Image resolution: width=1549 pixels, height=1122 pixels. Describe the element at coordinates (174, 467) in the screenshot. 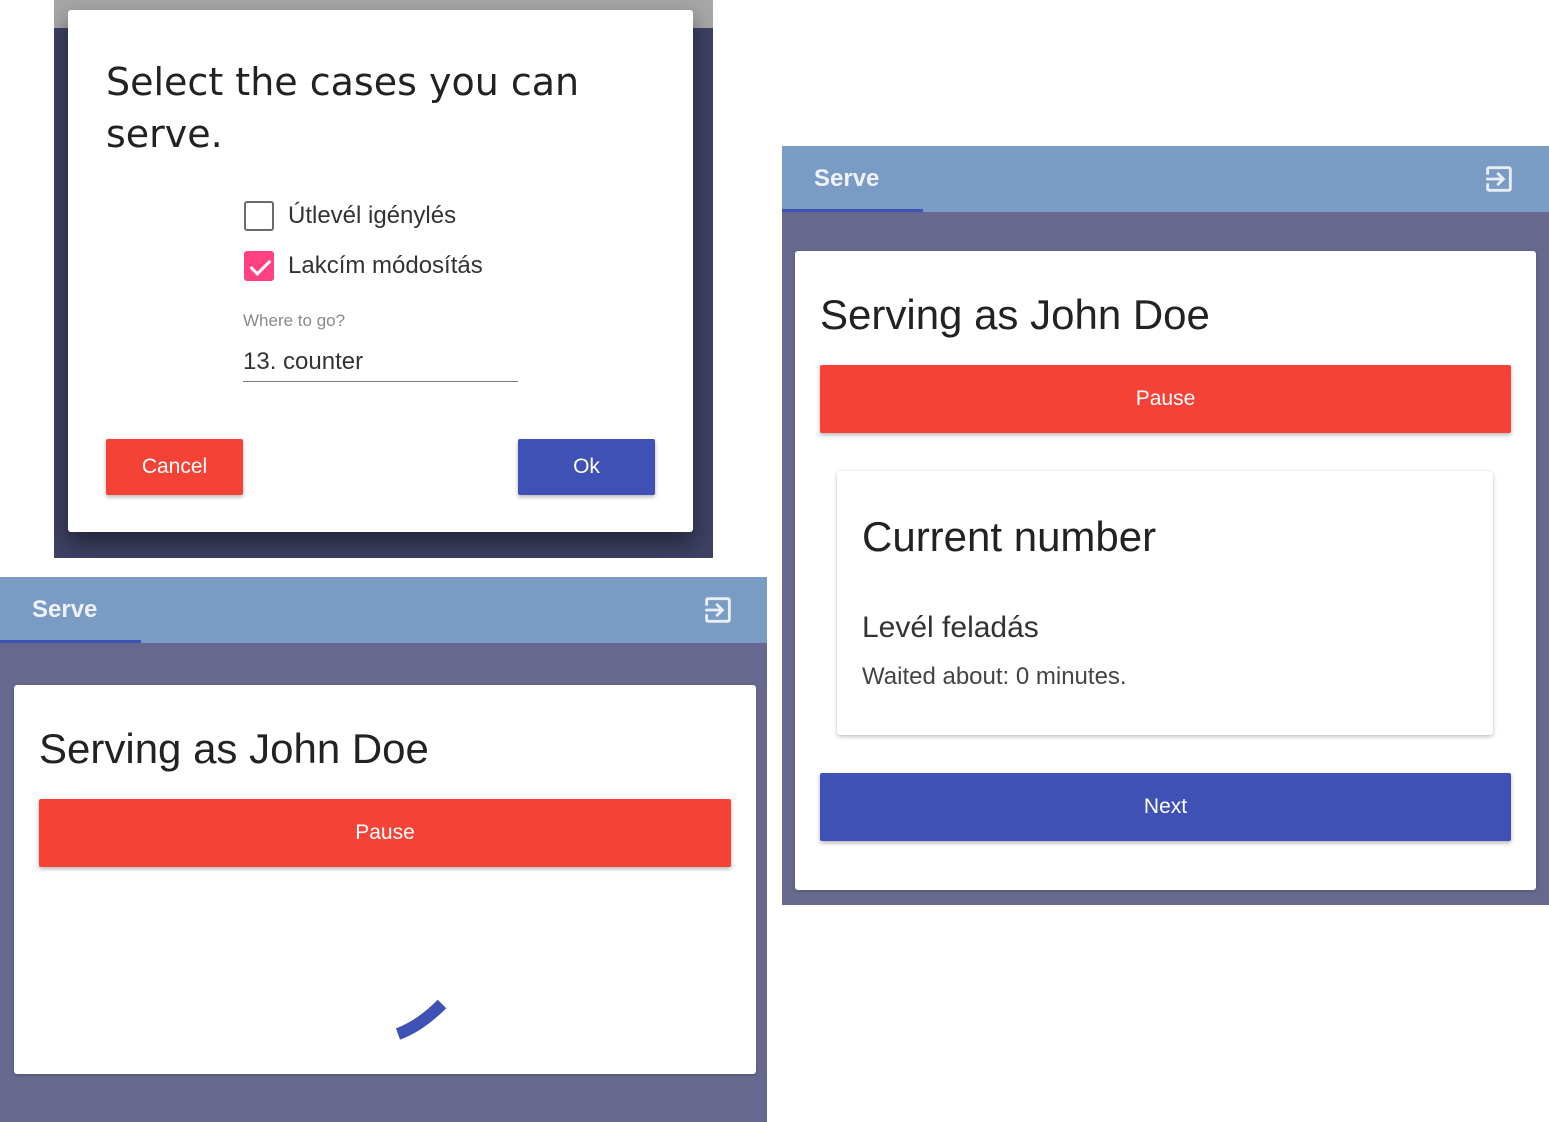

I see `cancel-button: Cancel` at that location.